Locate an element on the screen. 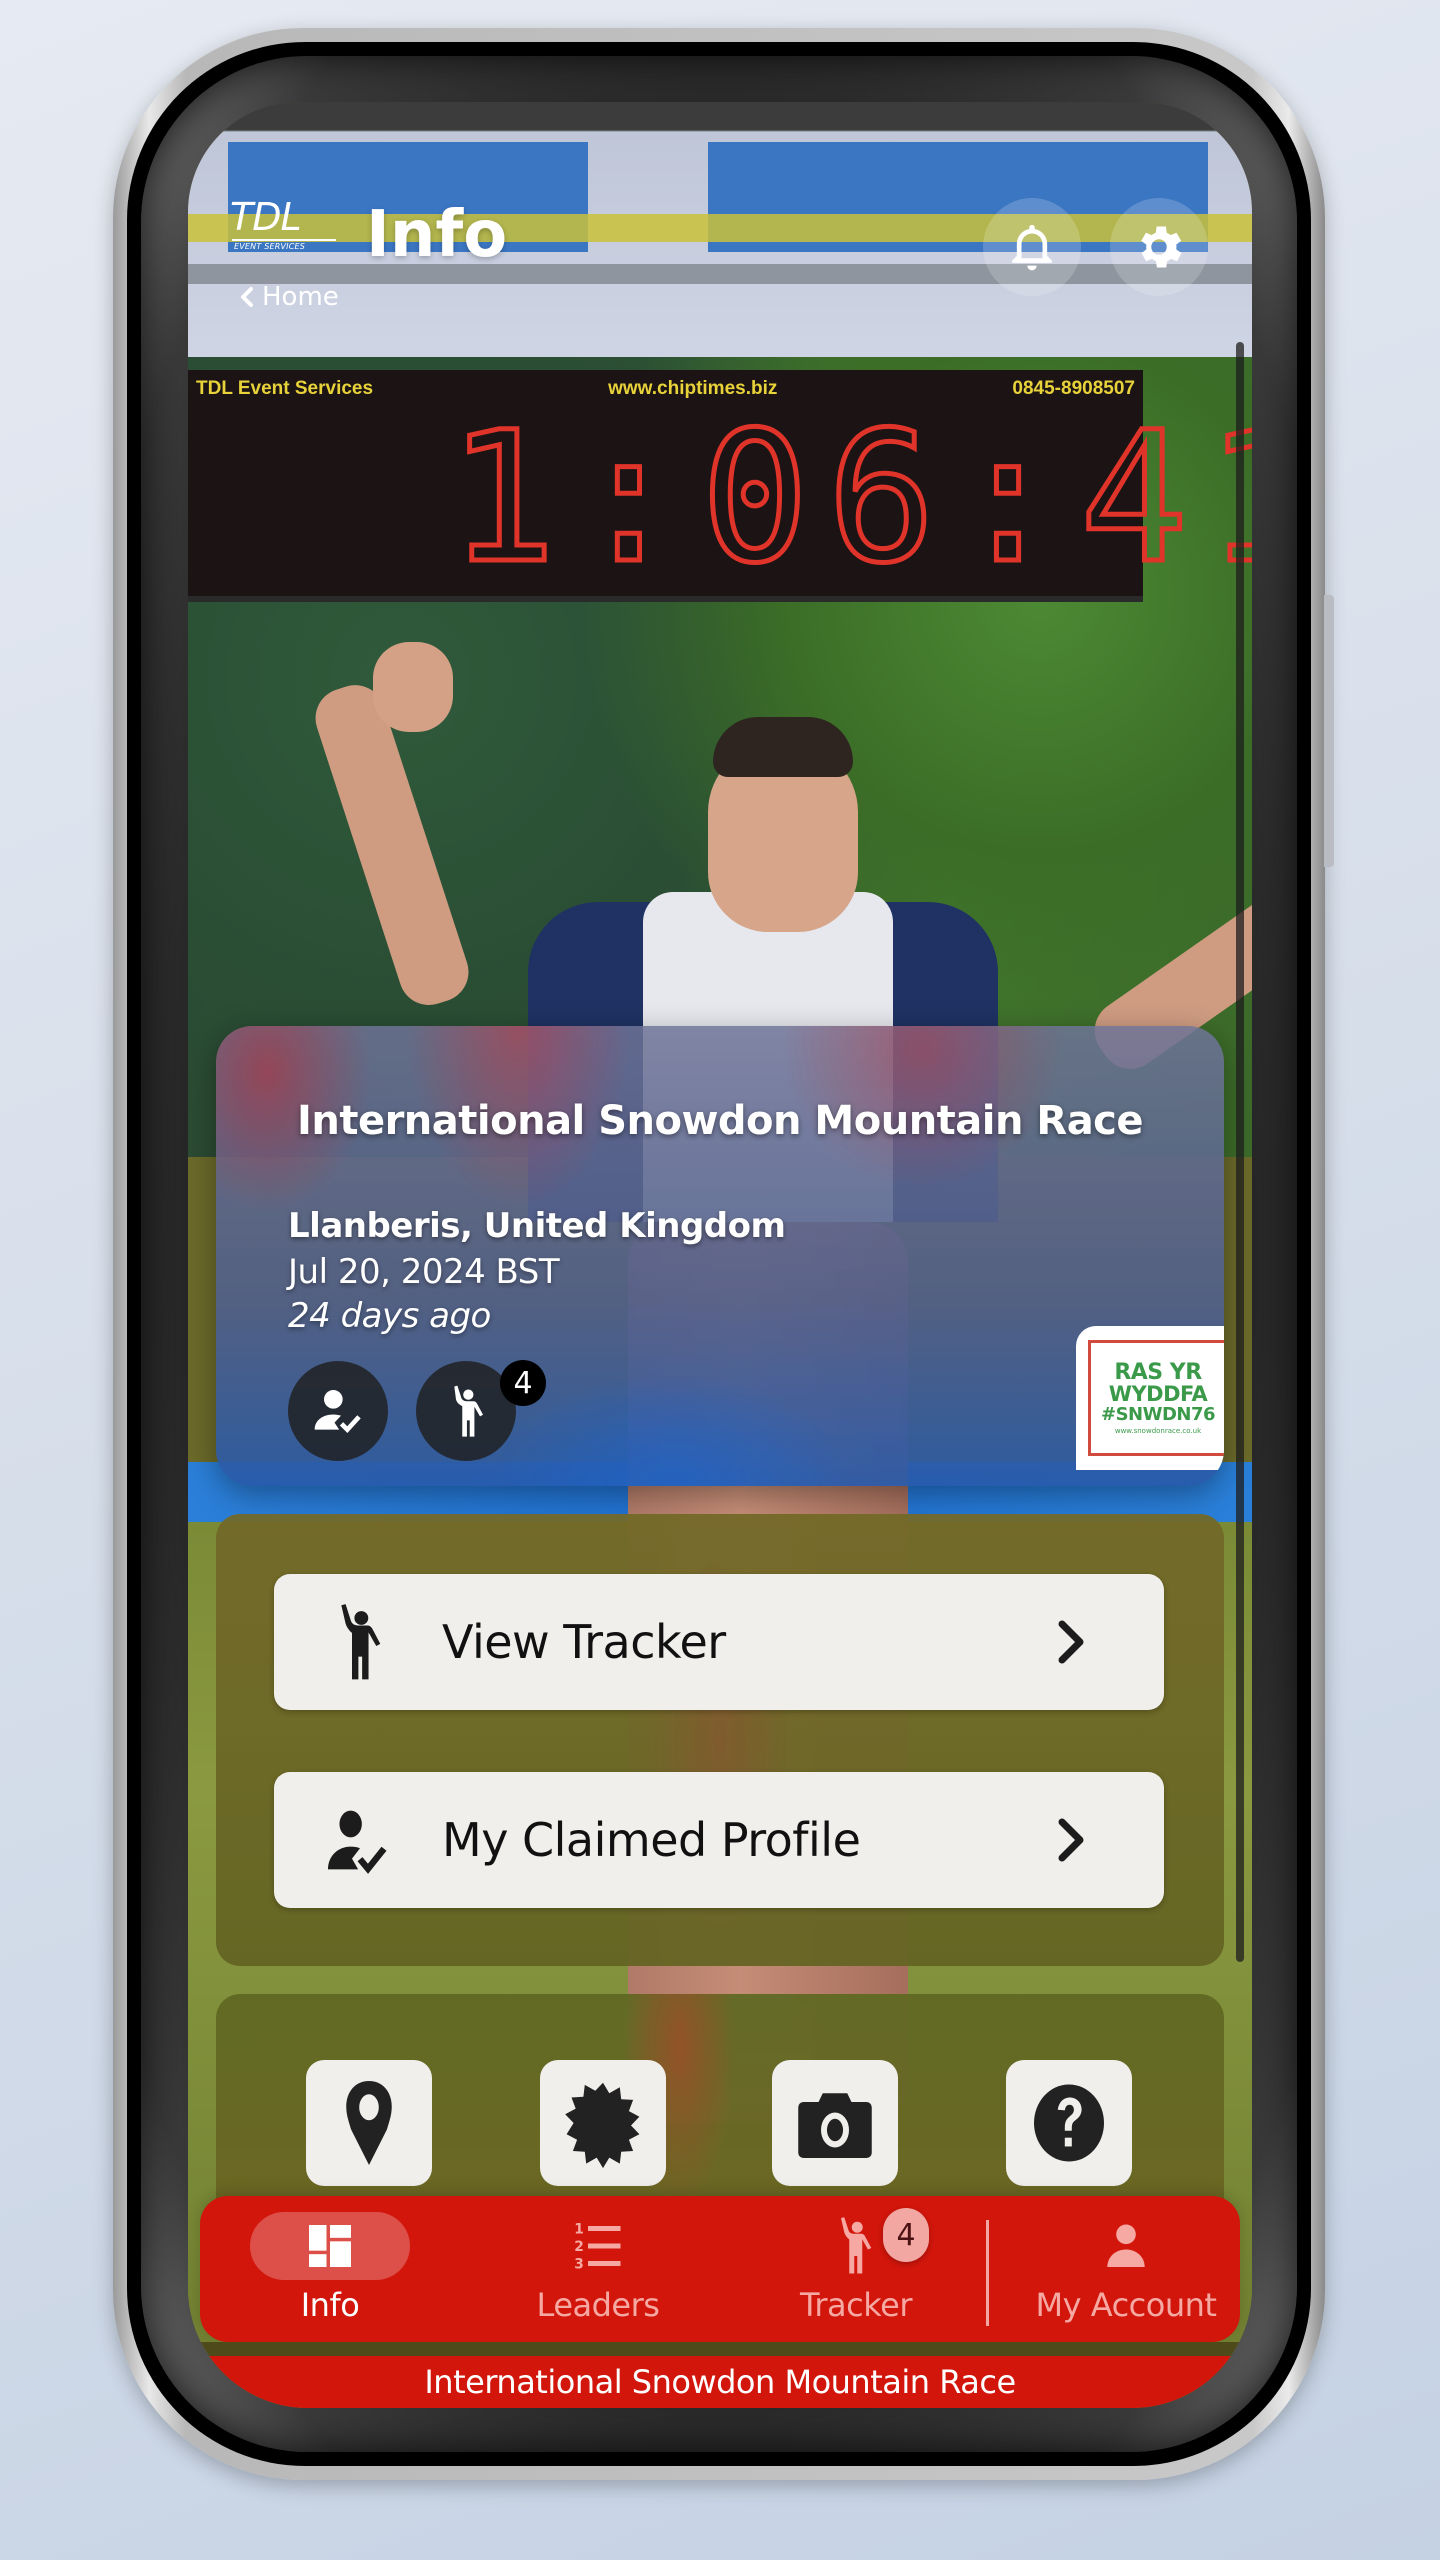  race-logo-url: www.snowdonrace.co.uk is located at coordinates (1158, 1430).